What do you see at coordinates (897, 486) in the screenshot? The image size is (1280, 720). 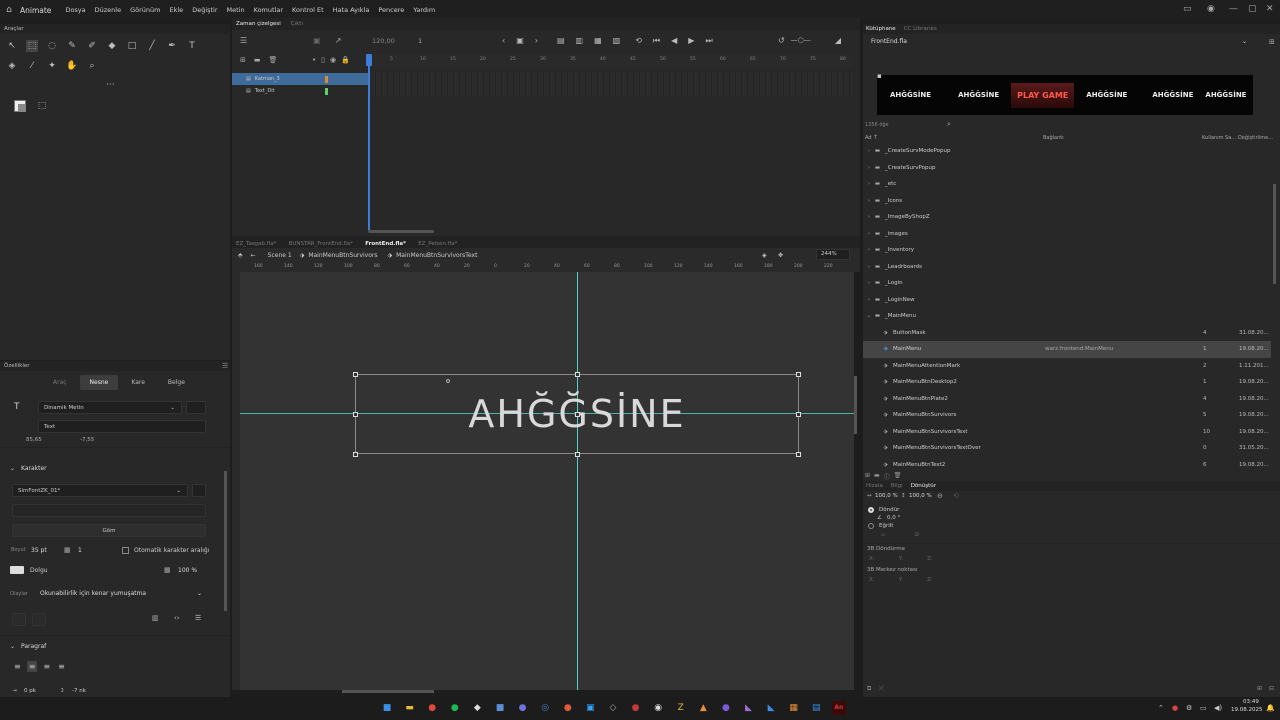 I see `tab-info: Bilgi` at bounding box center [897, 486].